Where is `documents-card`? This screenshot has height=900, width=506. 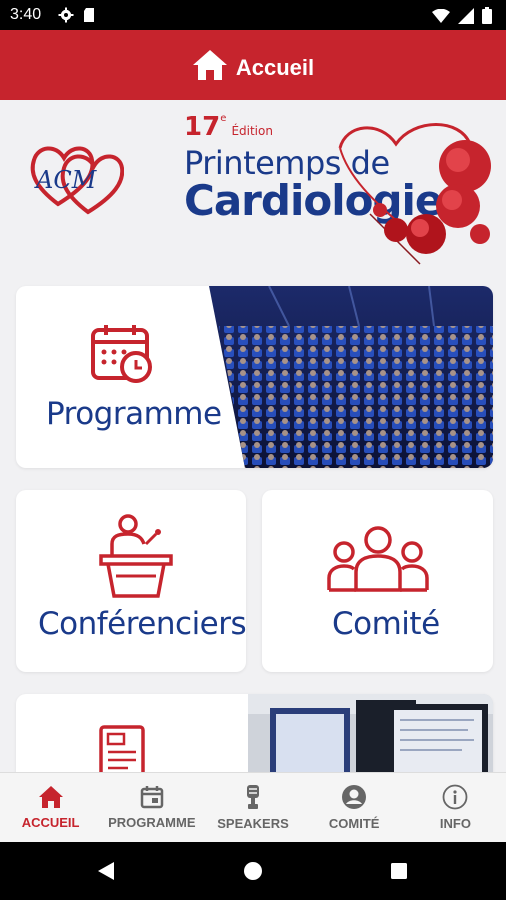
documents-card is located at coordinates (254, 733).